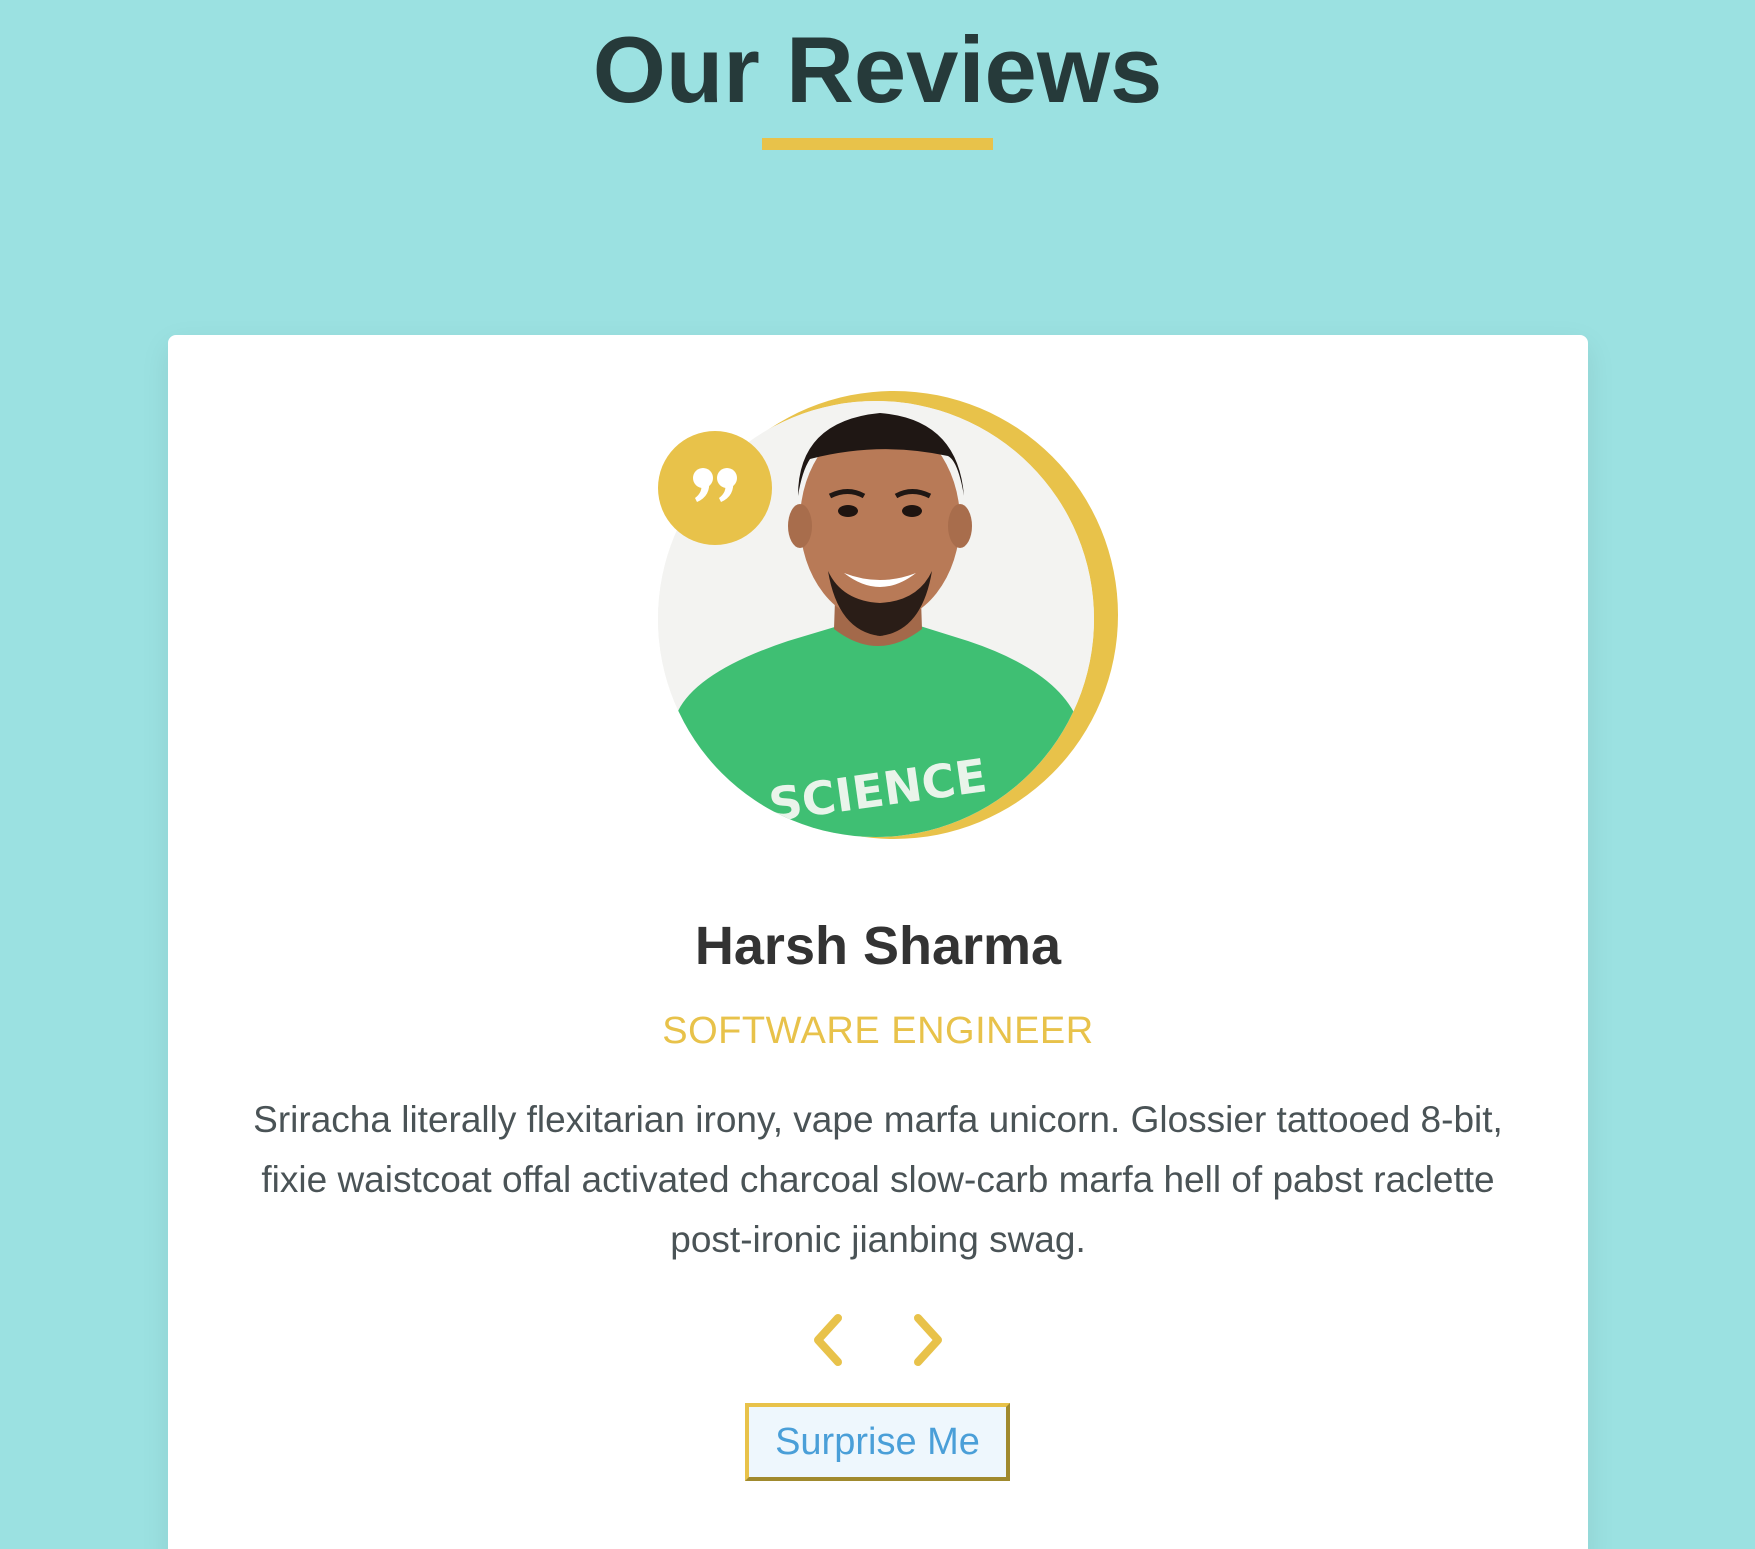 This screenshot has width=1755, height=1549. What do you see at coordinates (877, 1442) in the screenshot?
I see `surprise-me-button: Surprise Me` at bounding box center [877, 1442].